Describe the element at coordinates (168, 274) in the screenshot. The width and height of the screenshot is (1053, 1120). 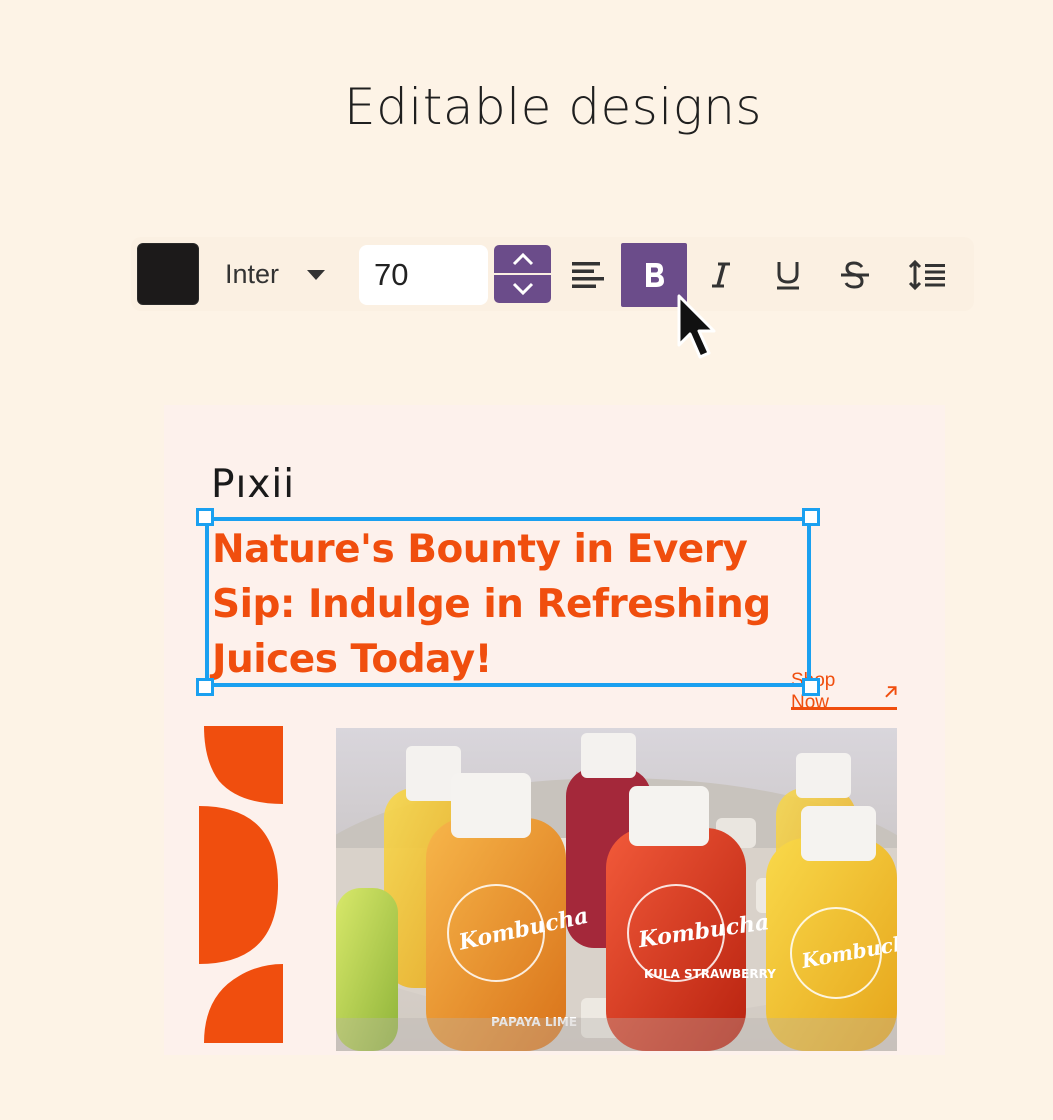
I see `text-color-swatch` at that location.